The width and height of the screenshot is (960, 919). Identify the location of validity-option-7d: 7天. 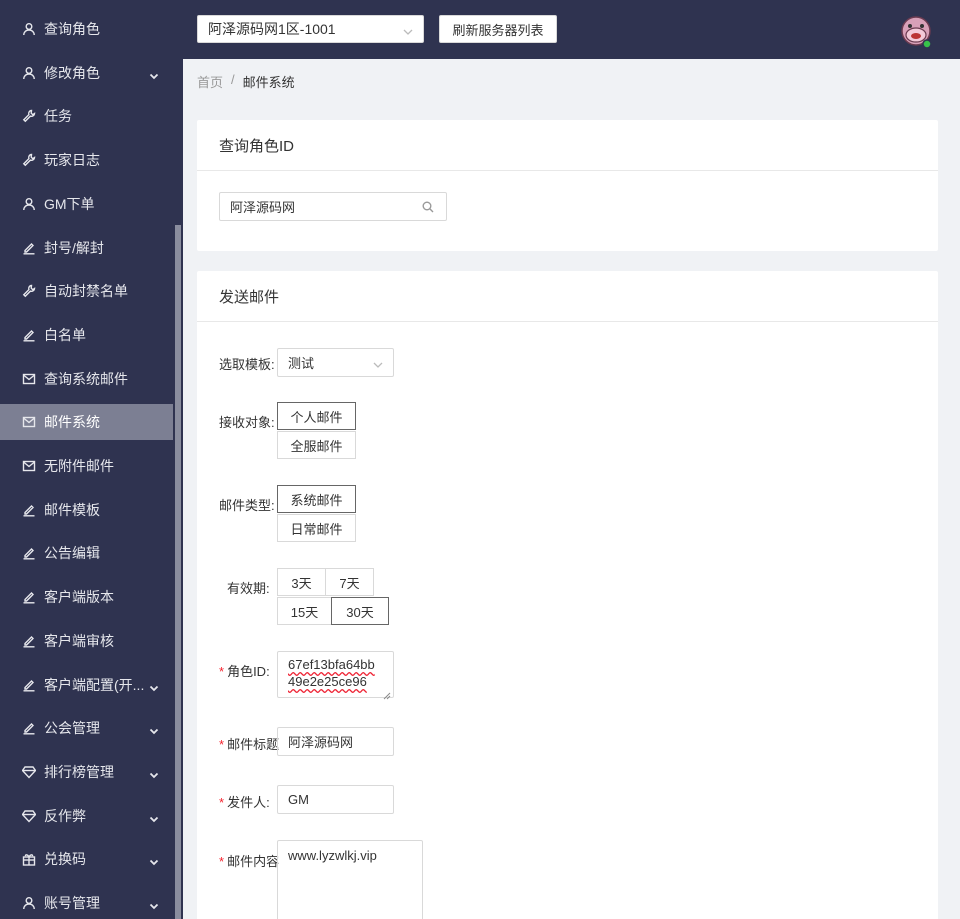
(349, 582).